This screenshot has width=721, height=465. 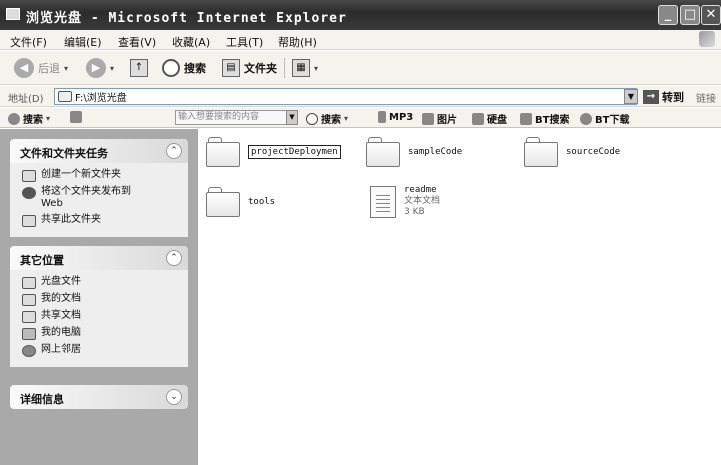 I want to click on folders-button: ▤ 文件夹, so click(x=249, y=68).